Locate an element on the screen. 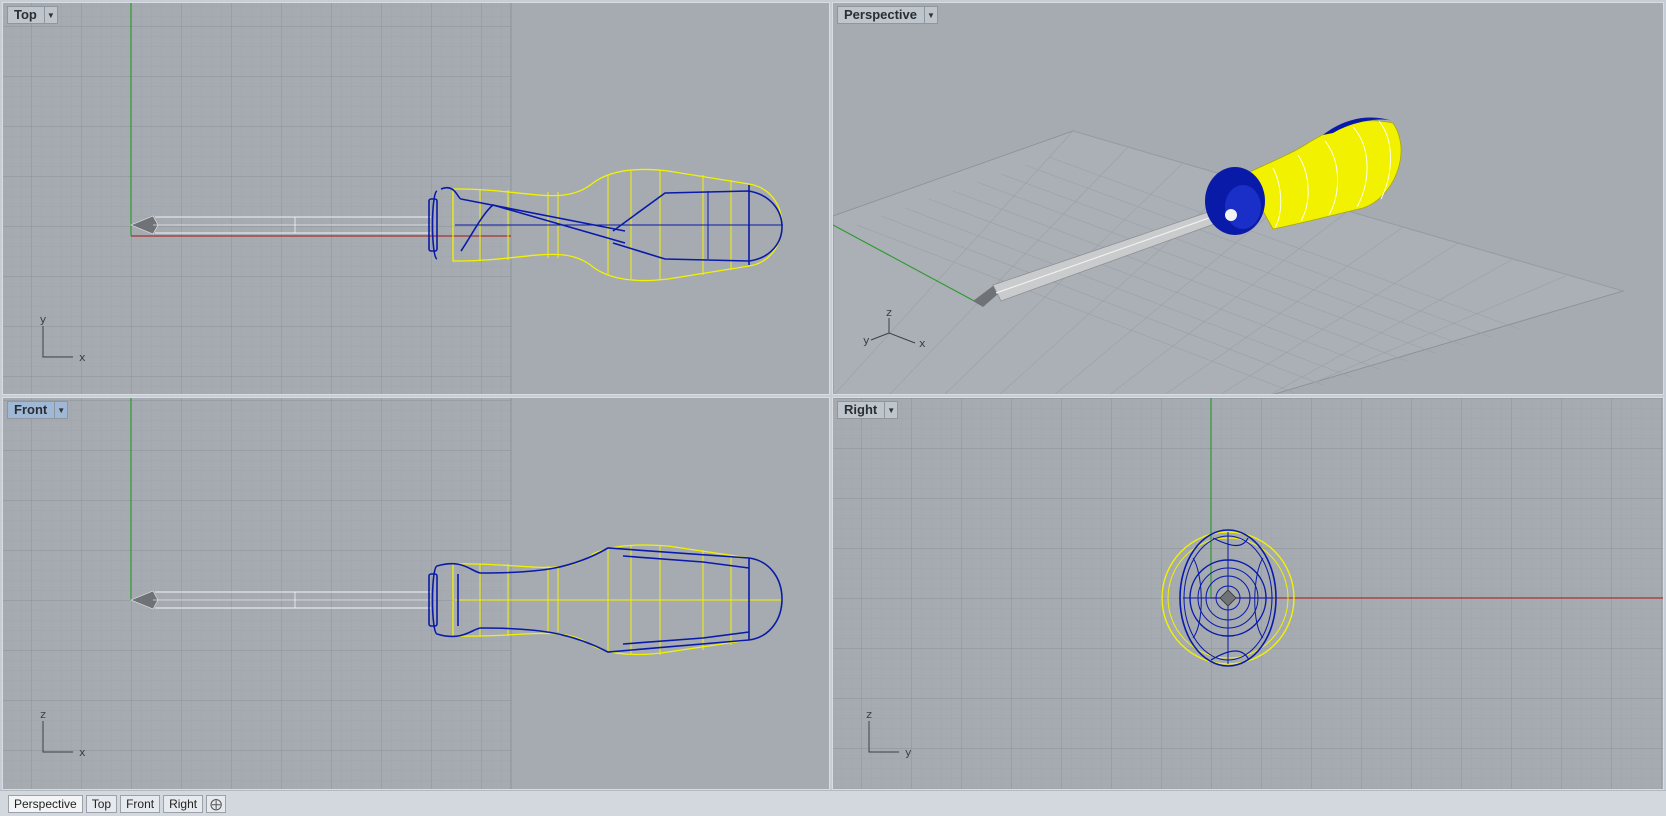 The width and height of the screenshot is (1666, 816). viewport-title-perspective: Perspective ▼ is located at coordinates (887, 15).